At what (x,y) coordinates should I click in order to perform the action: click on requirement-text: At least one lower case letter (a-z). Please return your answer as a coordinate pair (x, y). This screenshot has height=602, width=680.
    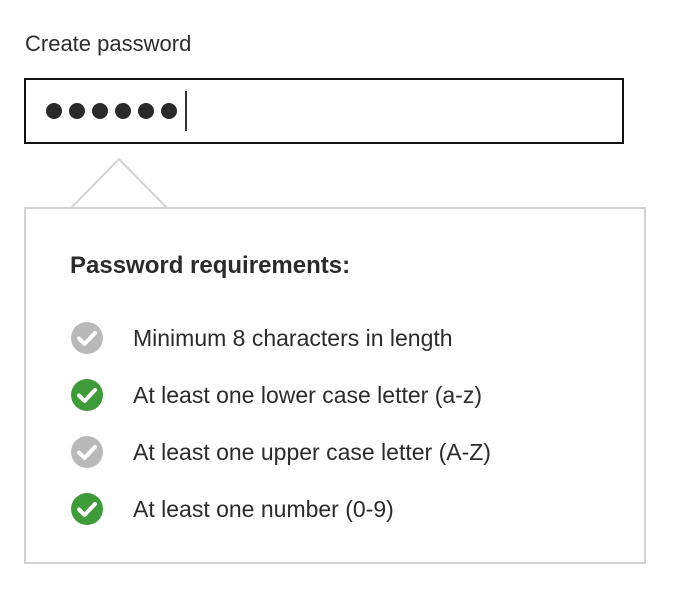
    Looking at the image, I should click on (307, 394).